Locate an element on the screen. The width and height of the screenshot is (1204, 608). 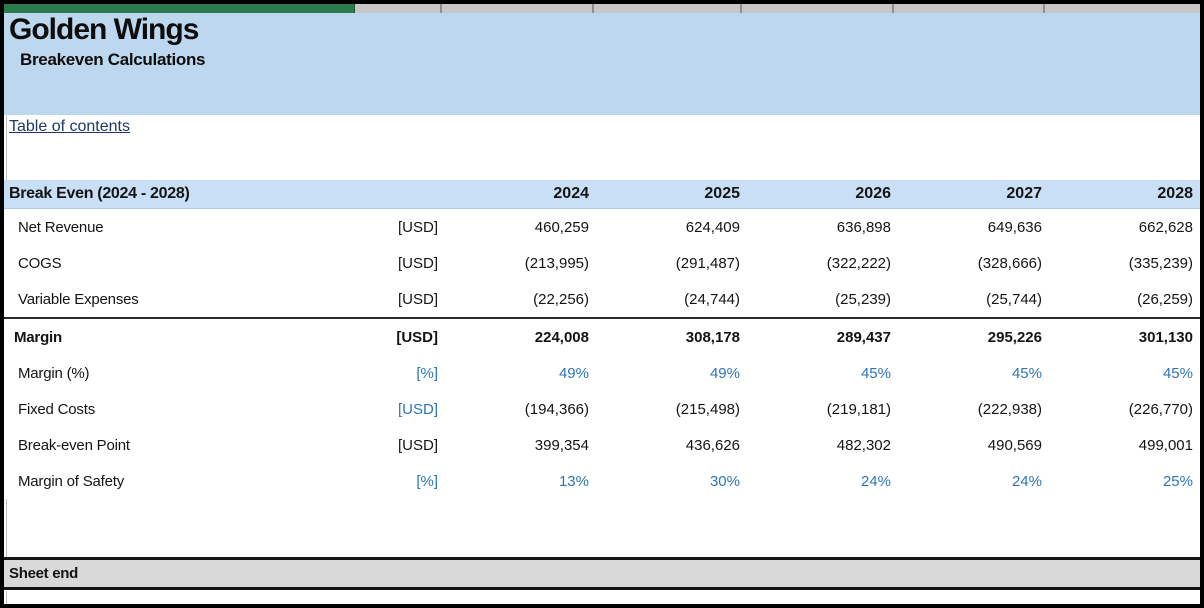
row-label: Margin (%) is located at coordinates (54, 373).